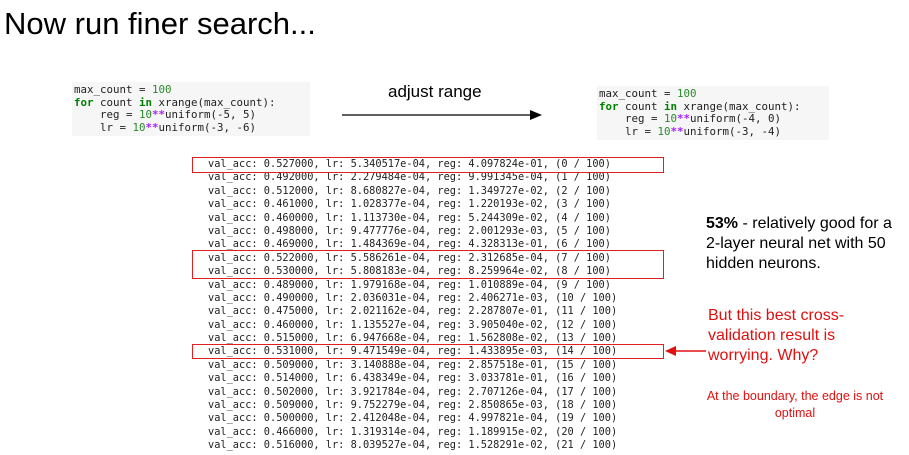 The height and width of the screenshot is (455, 909). I want to click on boundary-note: At the boundary, the edge is not optimal, so click(795, 404).